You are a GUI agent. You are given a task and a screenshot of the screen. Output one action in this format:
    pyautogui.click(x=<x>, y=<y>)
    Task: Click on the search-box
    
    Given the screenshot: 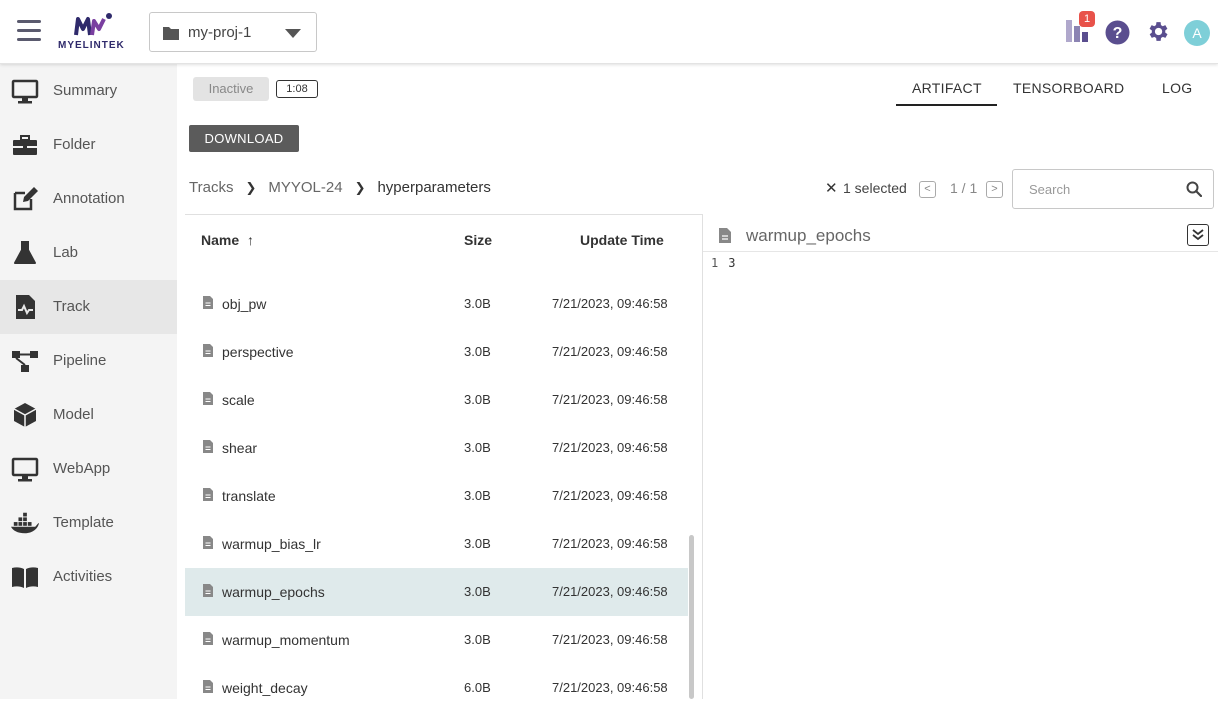 What is the action you would take?
    pyautogui.click(x=1113, y=189)
    